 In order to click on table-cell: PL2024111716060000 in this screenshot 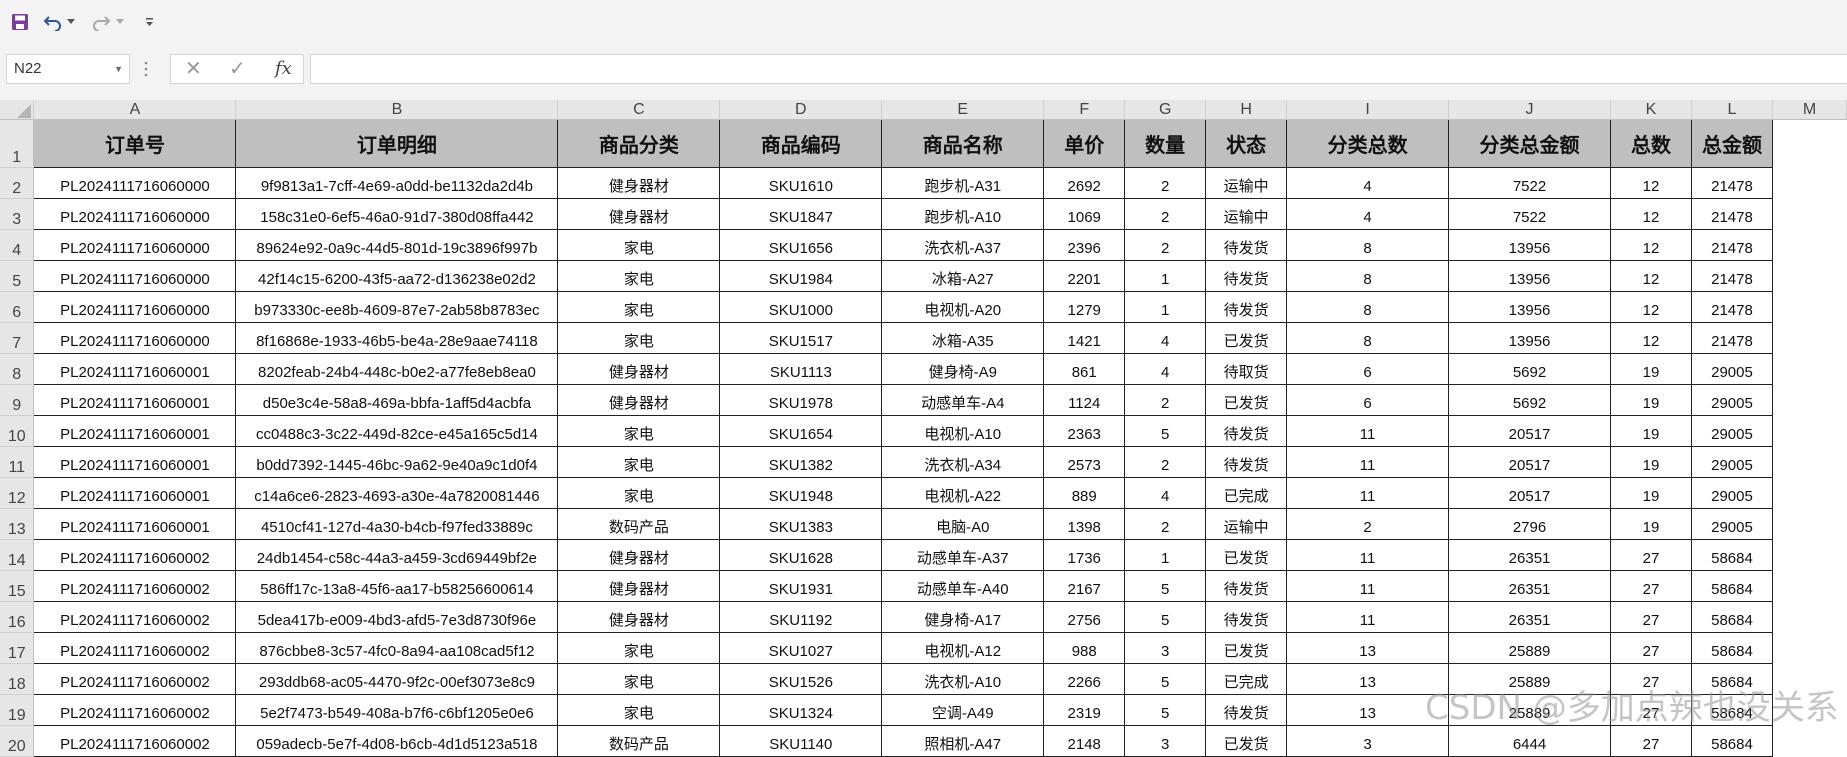, I will do `click(135, 214)`.